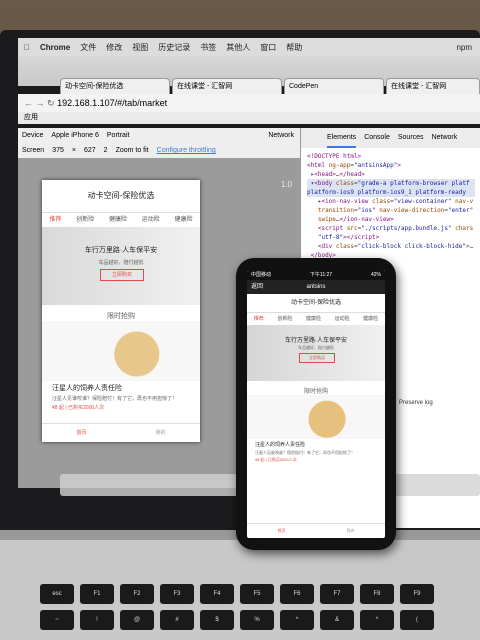  I want to click on devtools-tab-elements: Elements, so click(342, 138).